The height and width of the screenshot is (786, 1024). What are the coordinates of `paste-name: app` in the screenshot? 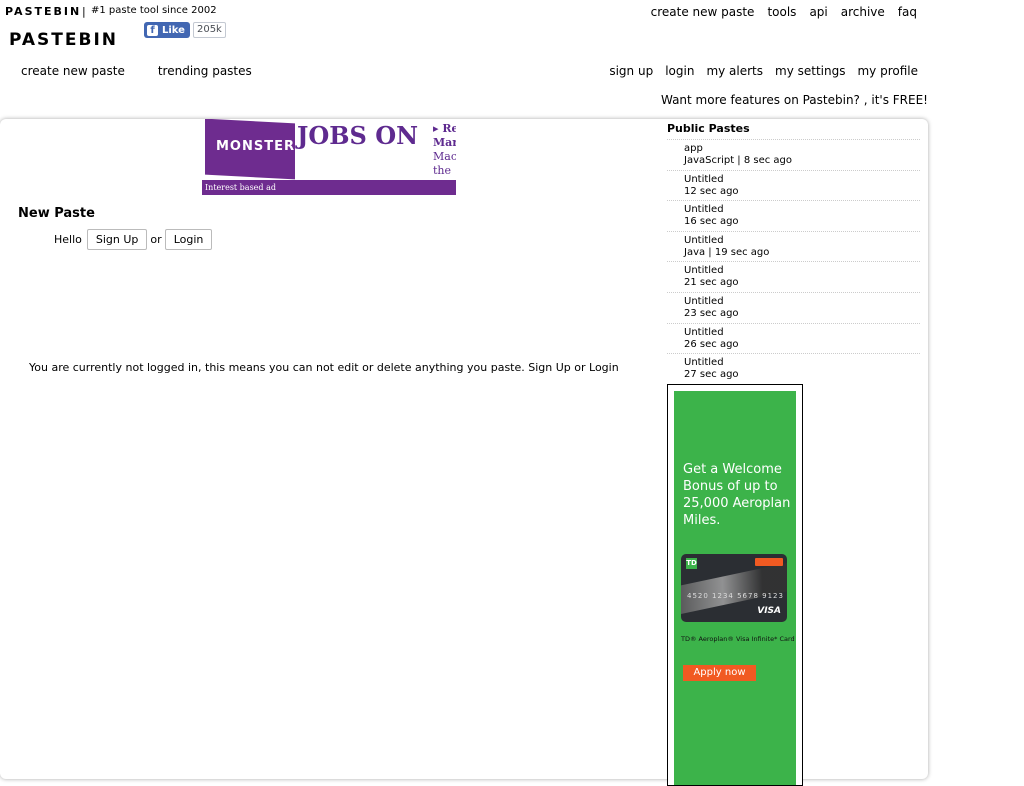 It's located at (802, 149).